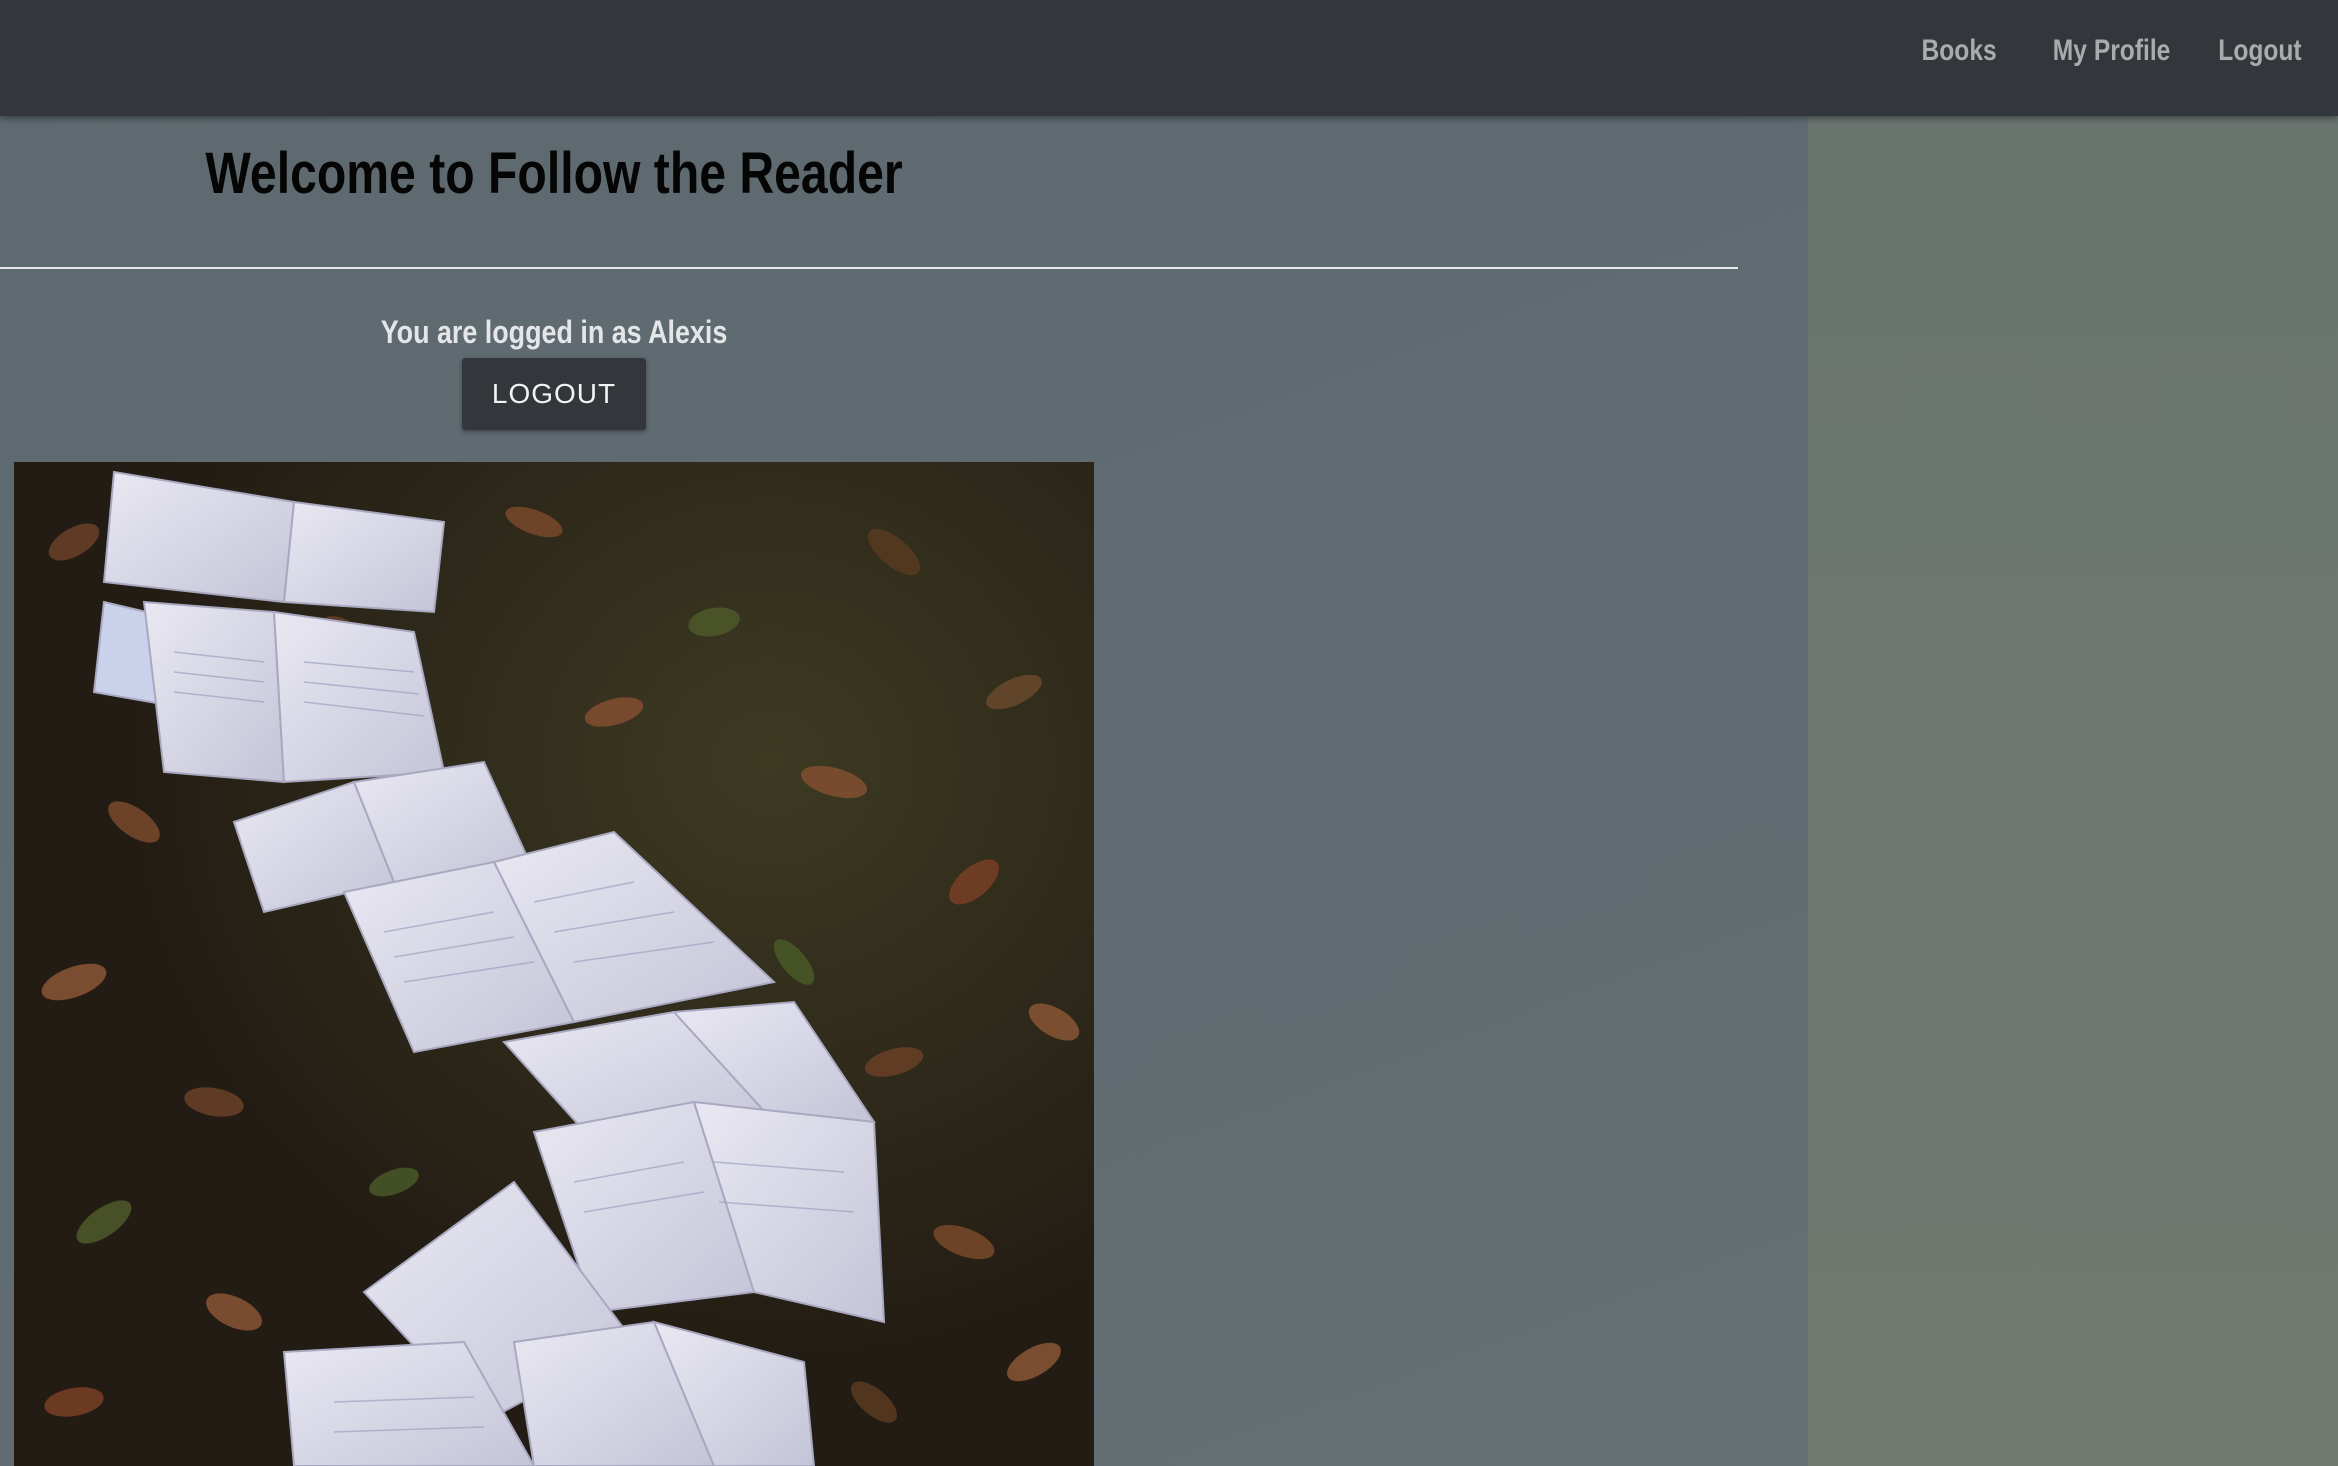 This screenshot has width=2338, height=1466. I want to click on nav-link-my-profile: My Profile, so click(2112, 51).